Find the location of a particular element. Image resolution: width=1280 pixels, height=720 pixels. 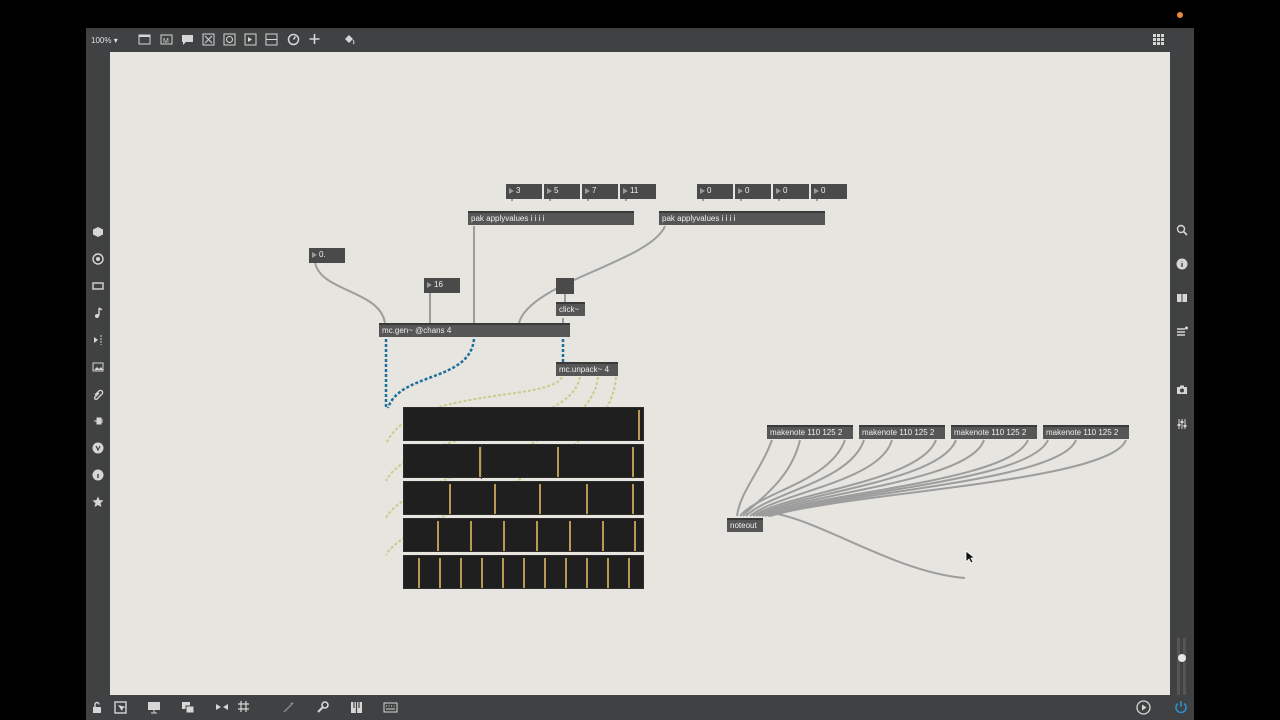

dial-icon is located at coordinates (293, 39).